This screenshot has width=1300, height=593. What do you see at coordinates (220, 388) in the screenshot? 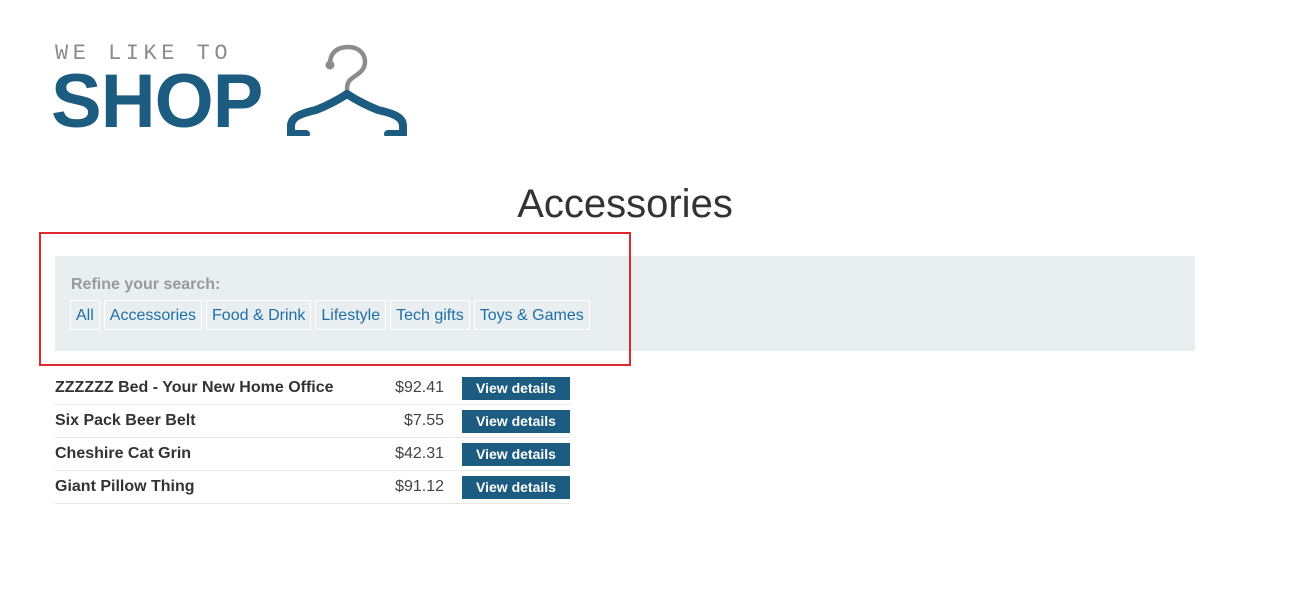
I see `product-name: ZZZZZZ Bed - Your New Home Office` at bounding box center [220, 388].